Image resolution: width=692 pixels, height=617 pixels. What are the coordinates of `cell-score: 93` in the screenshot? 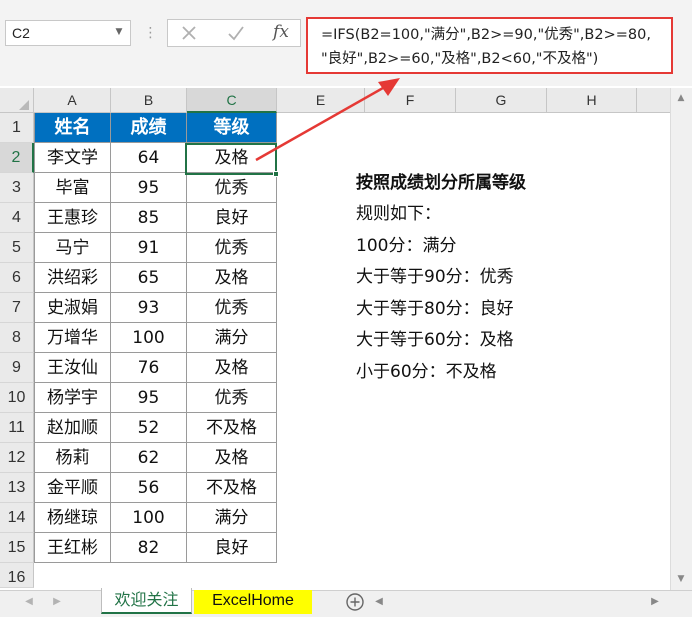 It's located at (149, 308).